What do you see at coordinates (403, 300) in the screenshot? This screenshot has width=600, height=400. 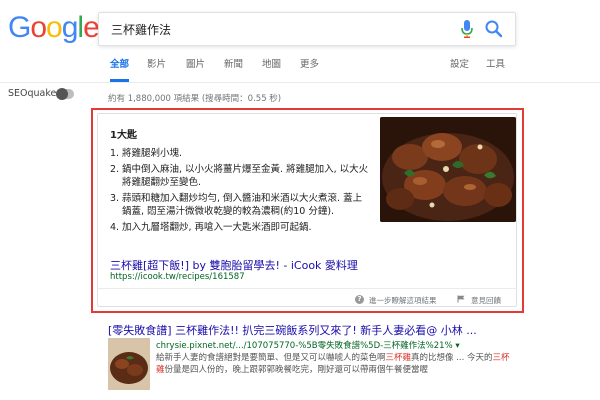 I see `learn-more-link: 進一步瞭解這項結果` at bounding box center [403, 300].